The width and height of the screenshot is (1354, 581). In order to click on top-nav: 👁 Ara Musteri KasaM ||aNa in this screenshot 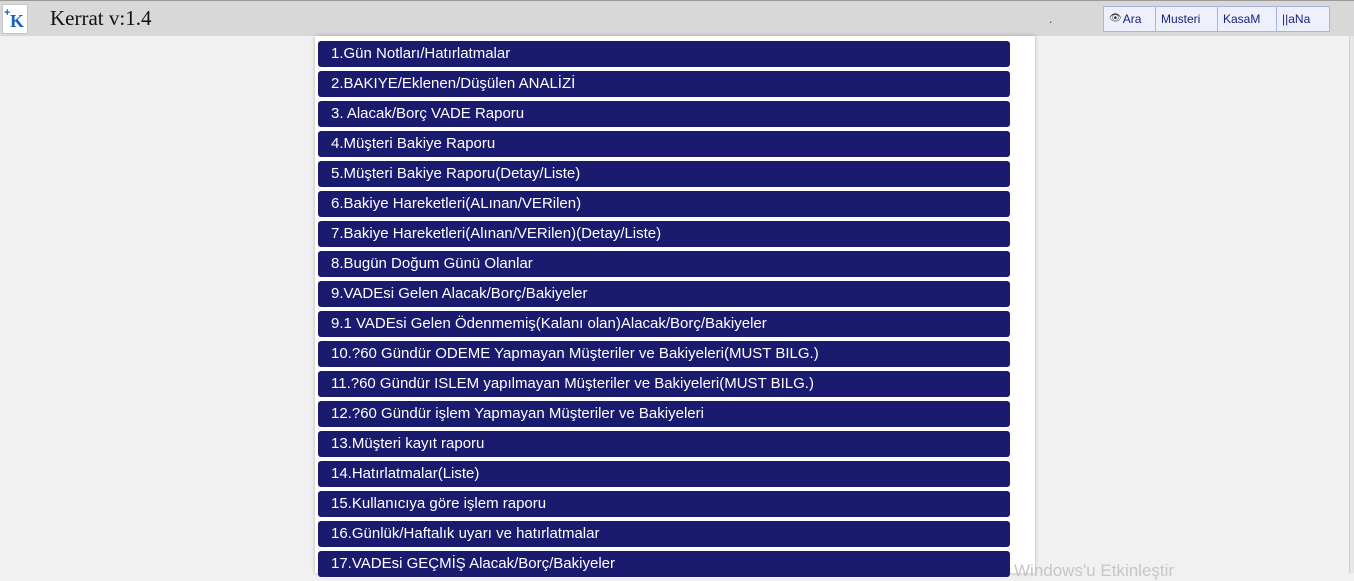, I will do `click(1216, 19)`.